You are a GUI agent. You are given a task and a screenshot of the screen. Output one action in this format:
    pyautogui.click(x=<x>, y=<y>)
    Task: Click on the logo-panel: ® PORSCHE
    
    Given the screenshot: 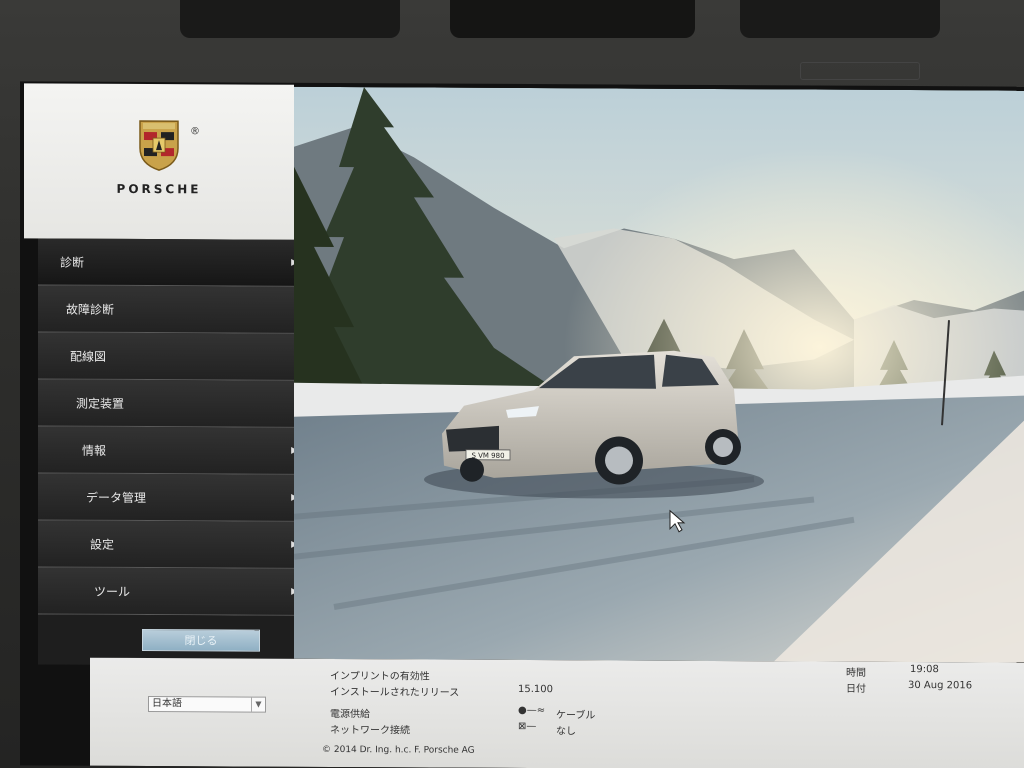 What is the action you would take?
    pyautogui.click(x=159, y=161)
    